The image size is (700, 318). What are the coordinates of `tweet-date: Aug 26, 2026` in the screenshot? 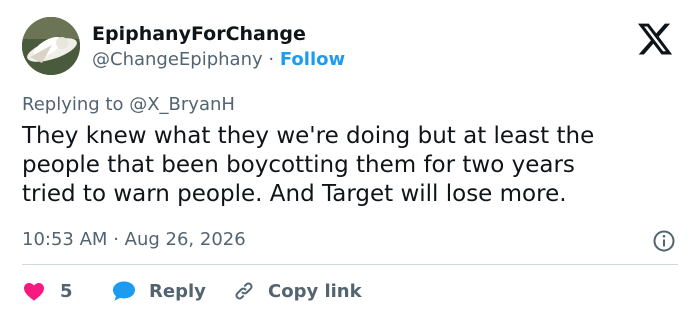 It's located at (185, 239).